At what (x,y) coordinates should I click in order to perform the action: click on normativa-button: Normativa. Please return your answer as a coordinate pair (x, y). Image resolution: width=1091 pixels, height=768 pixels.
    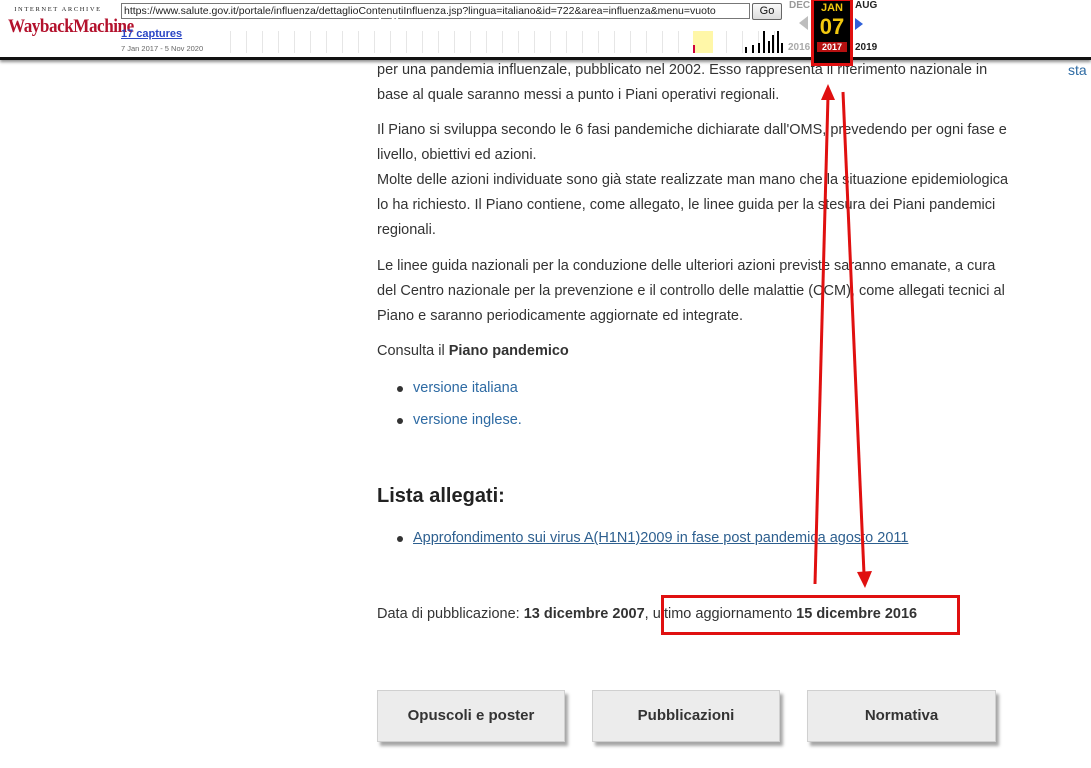
    Looking at the image, I should click on (901, 716).